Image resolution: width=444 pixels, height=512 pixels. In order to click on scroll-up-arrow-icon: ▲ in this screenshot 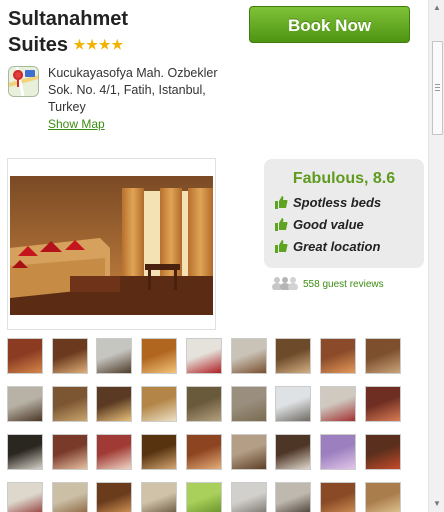, I will do `click(436, 8)`.